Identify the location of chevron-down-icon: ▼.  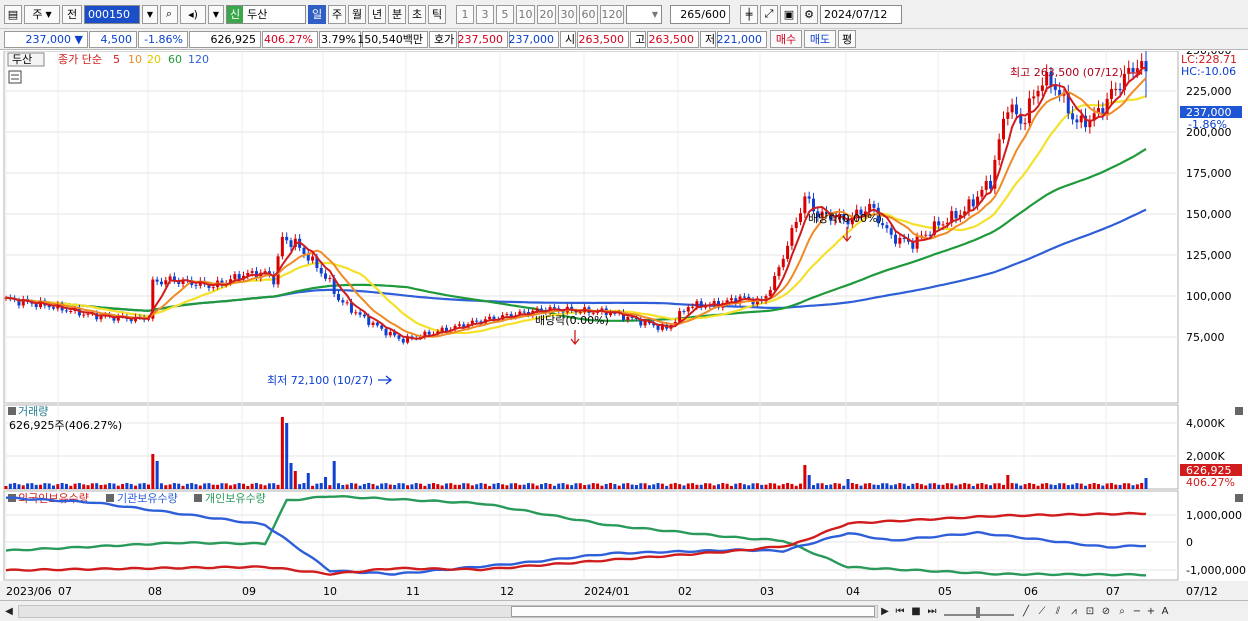
(48, 14).